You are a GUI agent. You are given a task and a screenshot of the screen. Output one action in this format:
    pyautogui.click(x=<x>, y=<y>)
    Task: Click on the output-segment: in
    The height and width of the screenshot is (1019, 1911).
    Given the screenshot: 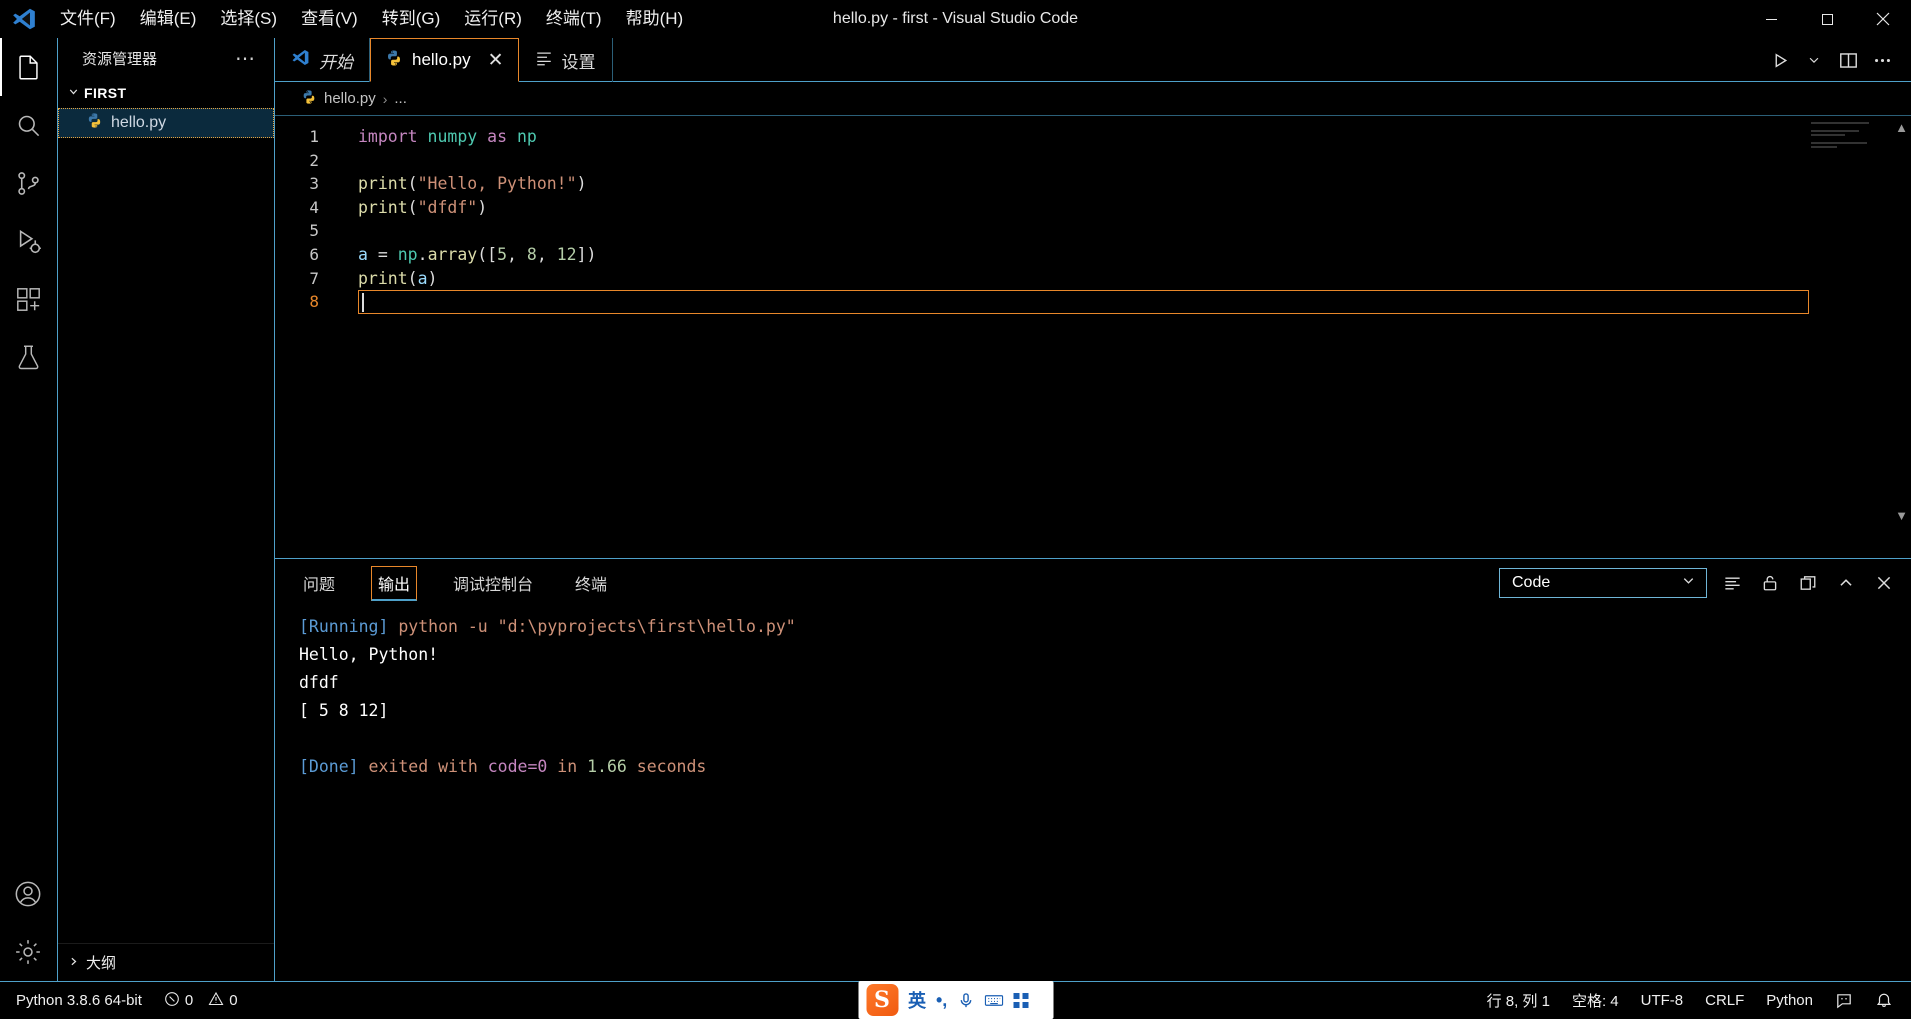 What is the action you would take?
    pyautogui.click(x=567, y=766)
    